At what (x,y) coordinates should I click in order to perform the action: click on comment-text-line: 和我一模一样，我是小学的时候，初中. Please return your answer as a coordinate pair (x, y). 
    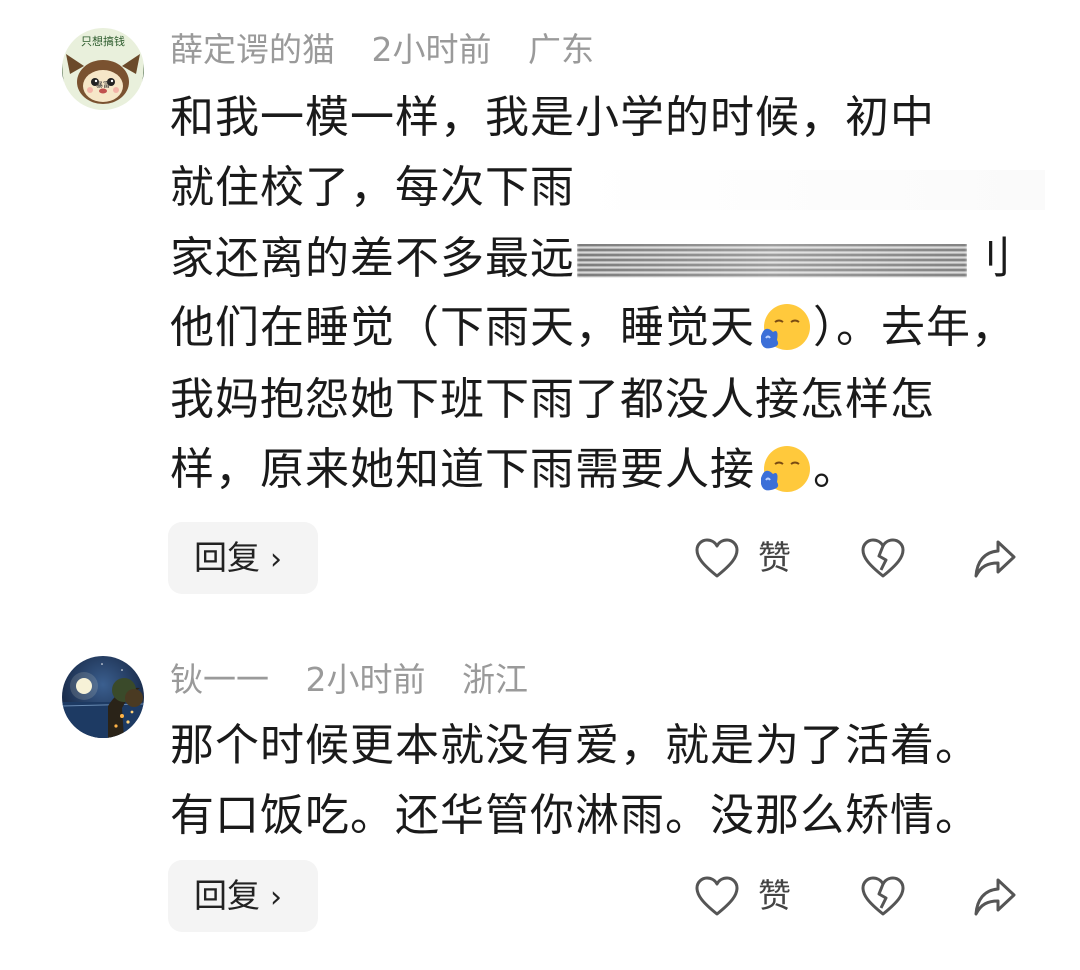
    Looking at the image, I should click on (552, 118).